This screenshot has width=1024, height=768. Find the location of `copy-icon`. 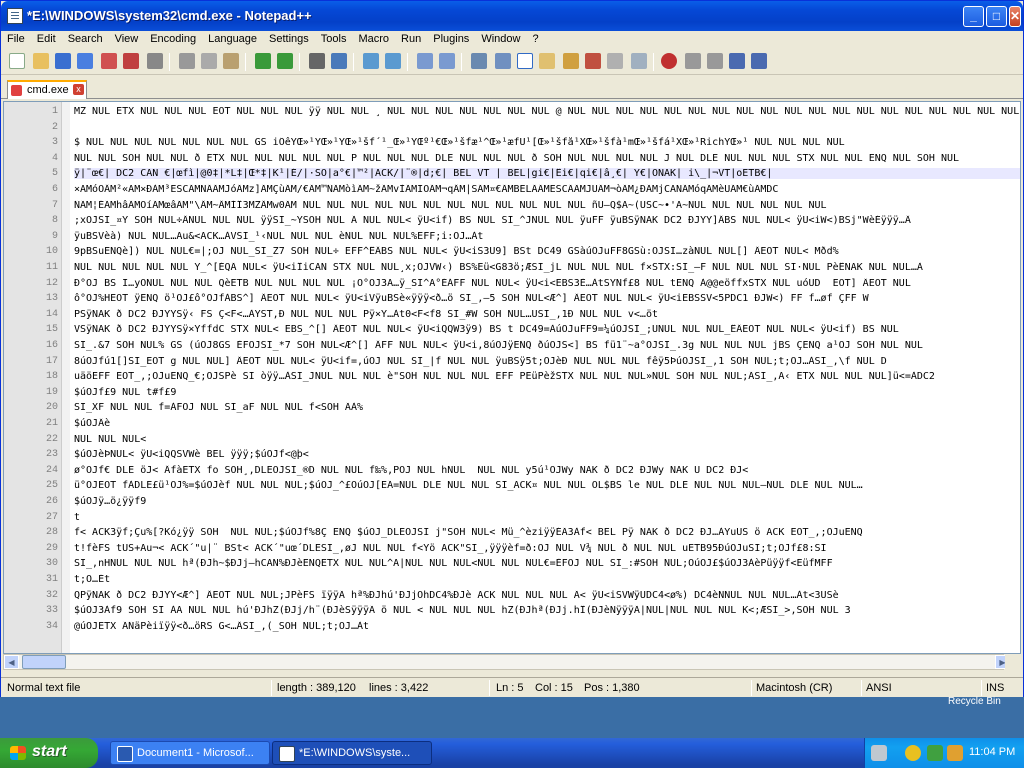

copy-icon is located at coordinates (209, 61).